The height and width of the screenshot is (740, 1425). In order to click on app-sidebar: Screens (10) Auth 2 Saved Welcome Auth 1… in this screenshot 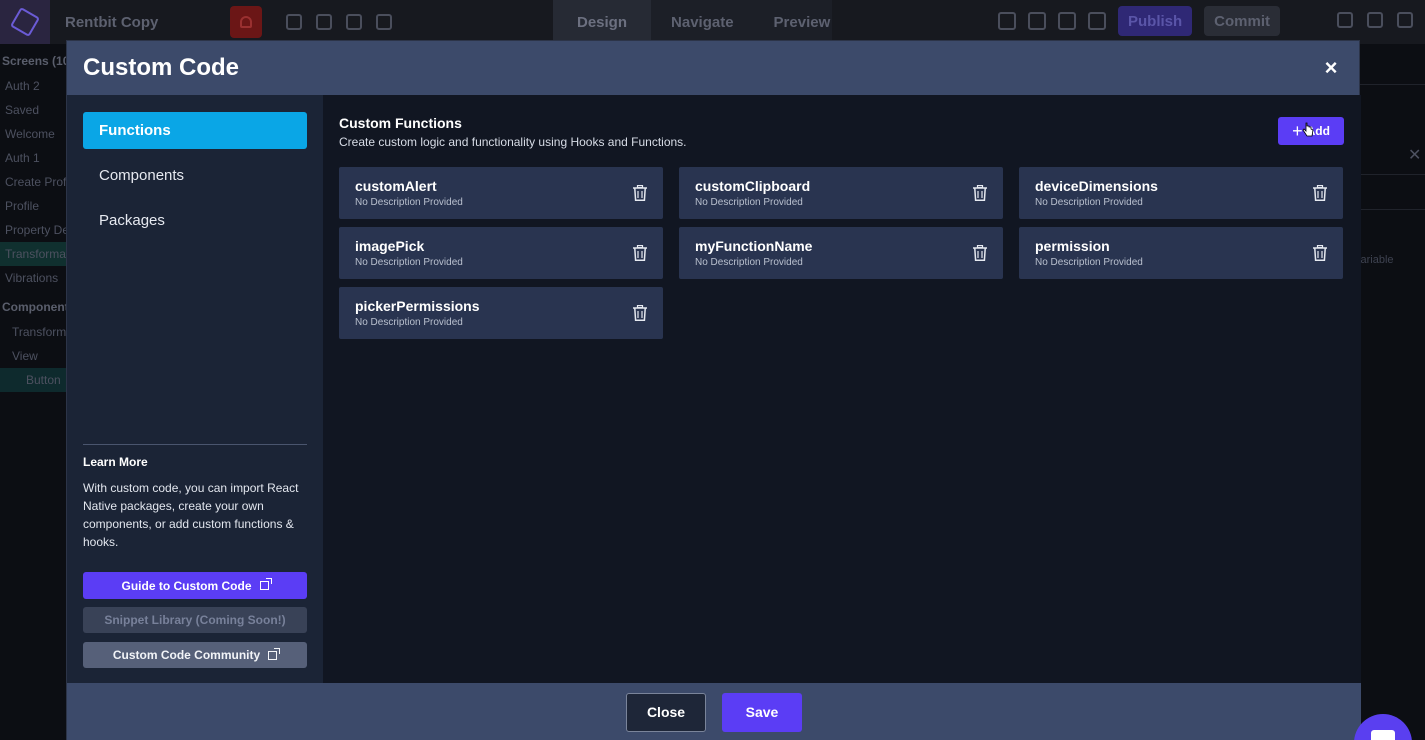, I will do `click(33, 392)`.